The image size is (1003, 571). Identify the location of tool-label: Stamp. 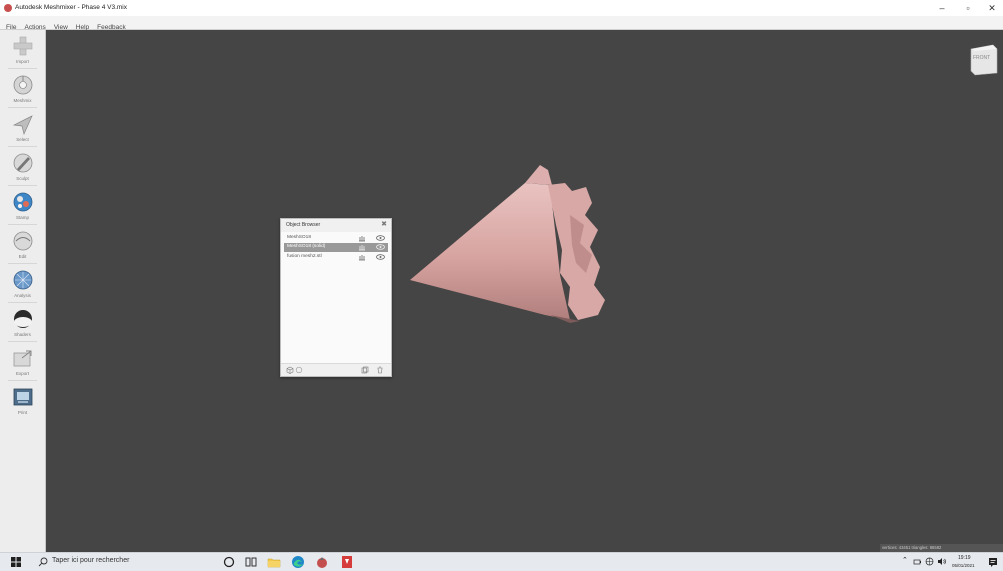
(22, 217).